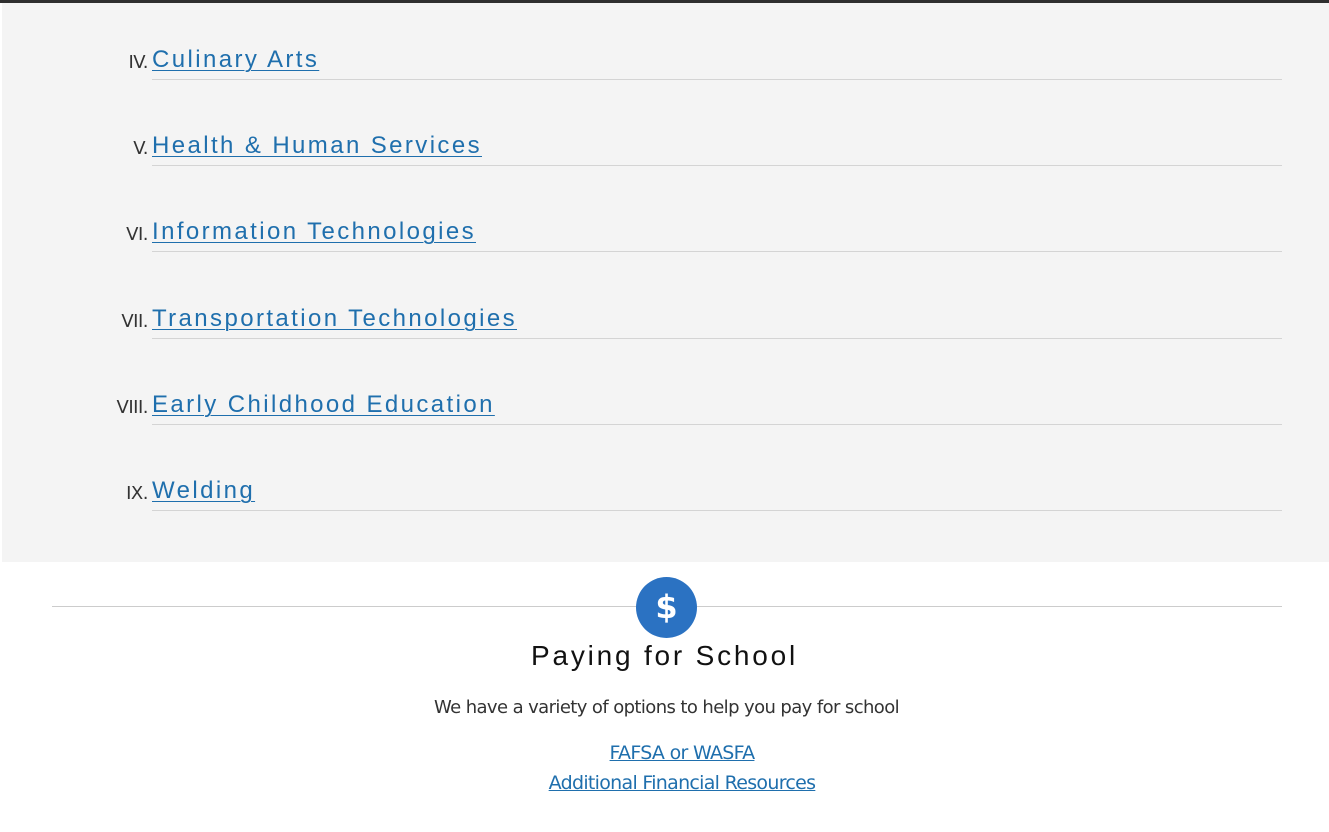  What do you see at coordinates (664, 783) in the screenshot?
I see `additional-financial-resources-link: Additional Financial Resources` at bounding box center [664, 783].